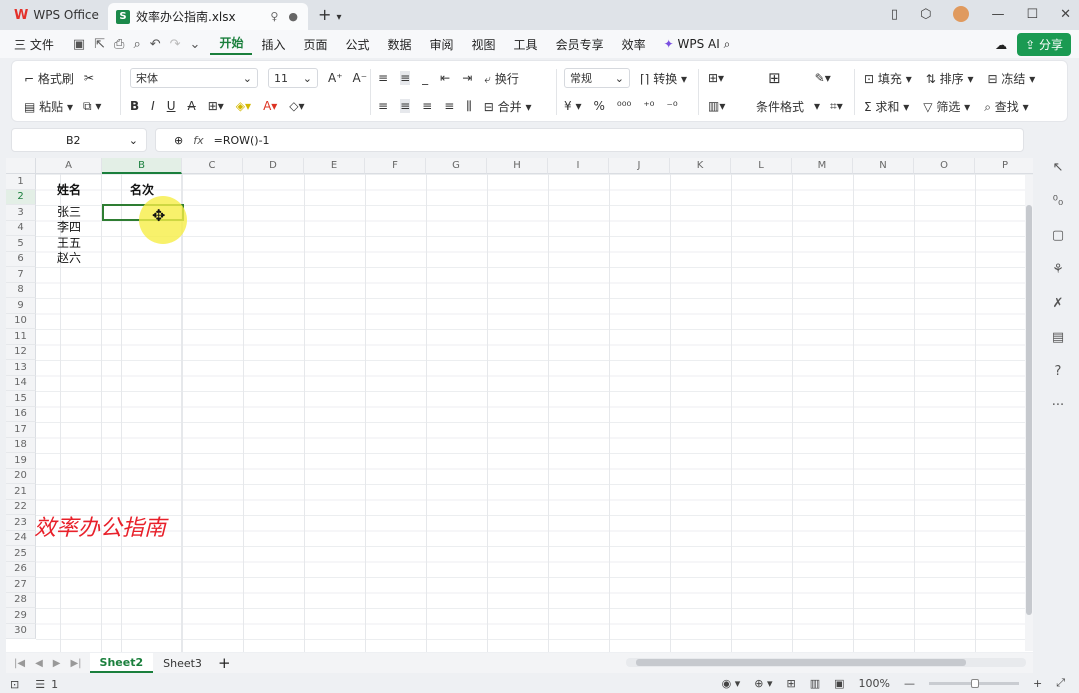 The height and width of the screenshot is (693, 1079). What do you see at coordinates (1006, 106) in the screenshot?
I see `find-button: ⌕ 查找 ▾` at bounding box center [1006, 106].